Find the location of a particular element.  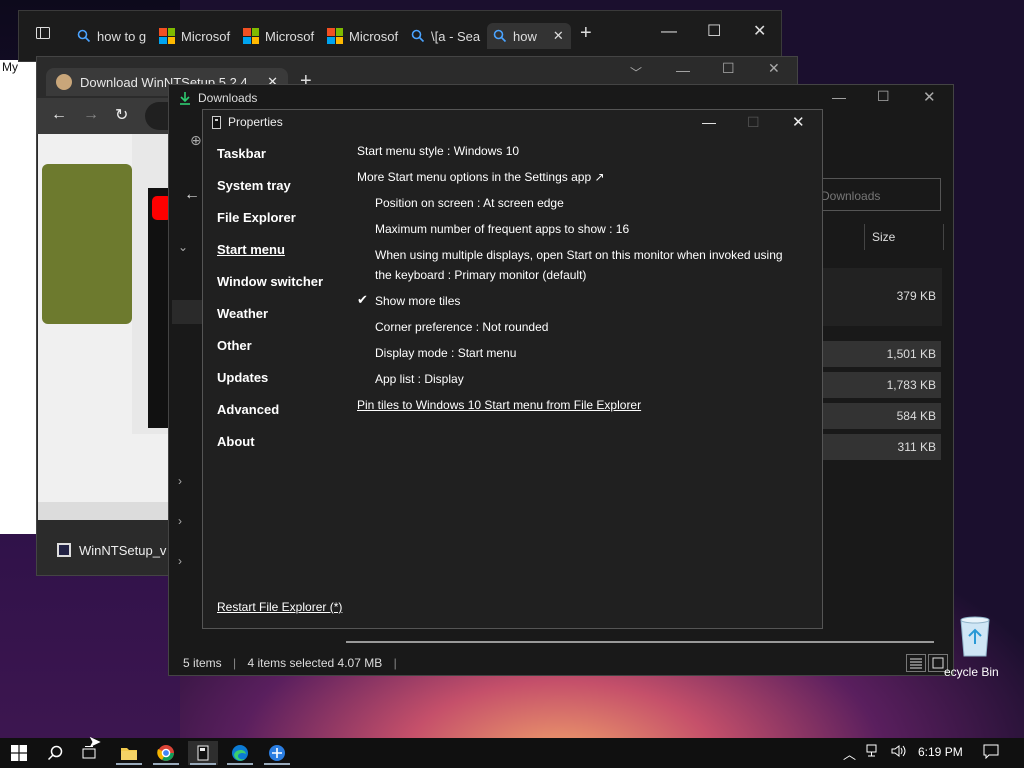

notifications-icon is located at coordinates (991, 753).